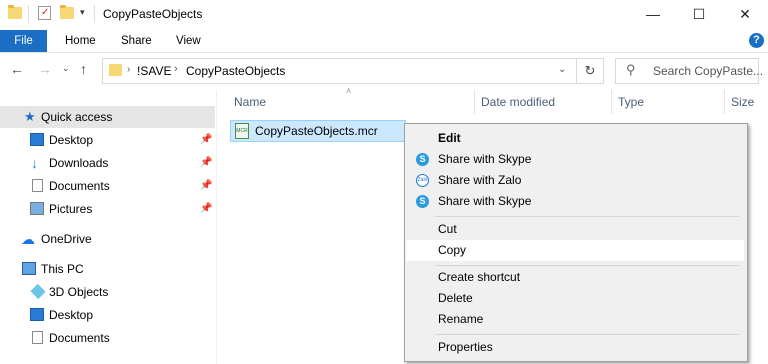 This screenshot has width=768, height=364. What do you see at coordinates (66, 68) in the screenshot?
I see `recent-locations-icon: ⌄` at bounding box center [66, 68].